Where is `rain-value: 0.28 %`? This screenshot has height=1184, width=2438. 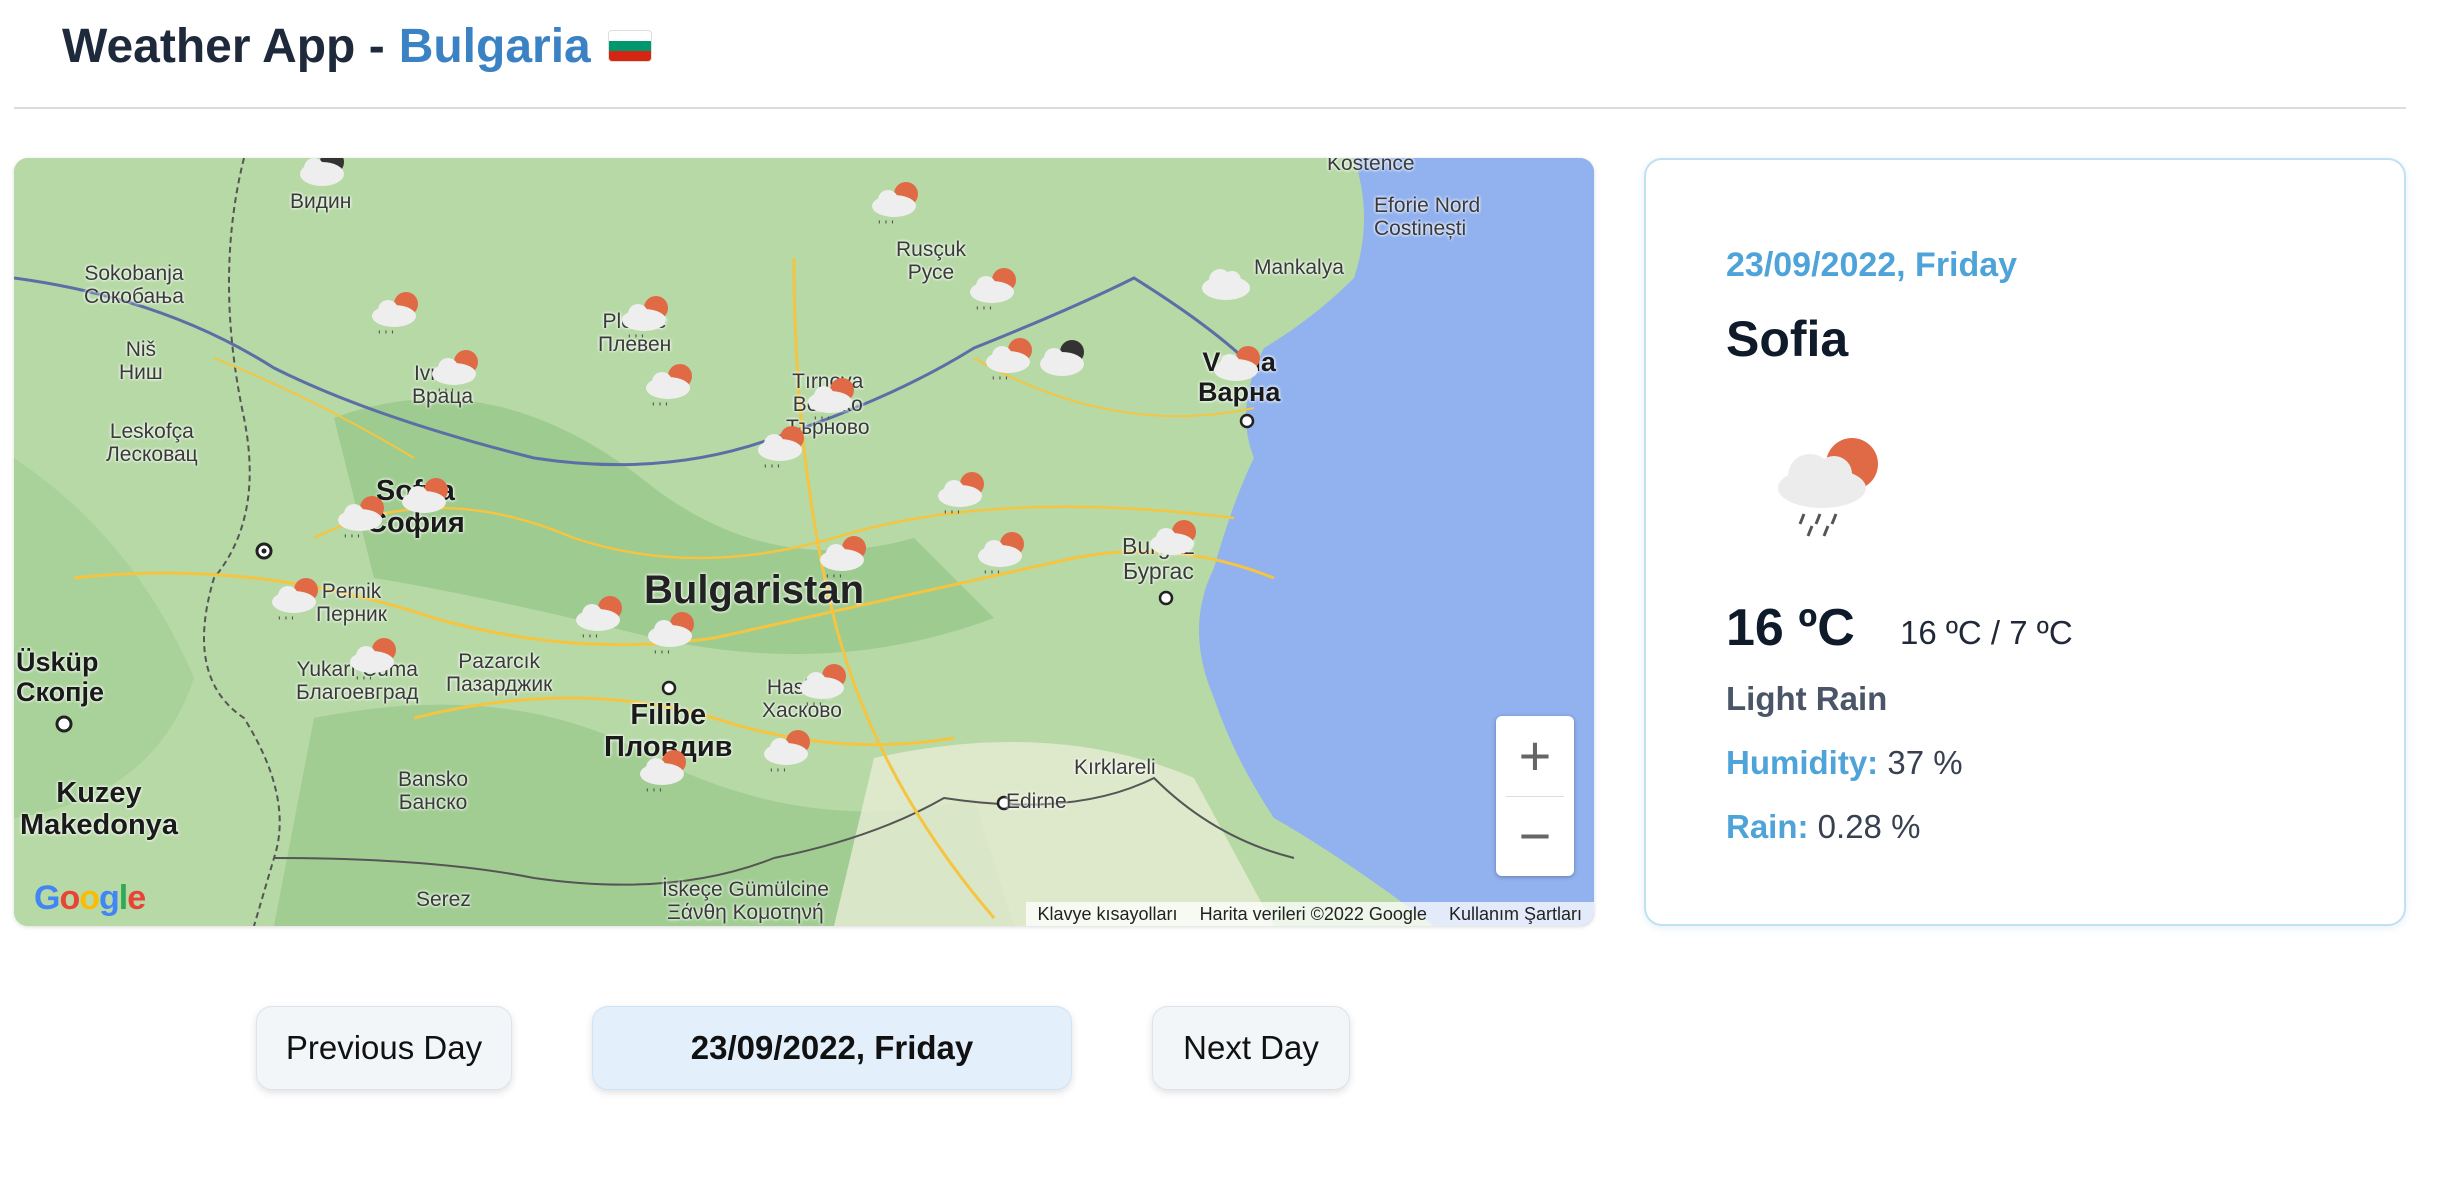 rain-value: 0.28 % is located at coordinates (1869, 826).